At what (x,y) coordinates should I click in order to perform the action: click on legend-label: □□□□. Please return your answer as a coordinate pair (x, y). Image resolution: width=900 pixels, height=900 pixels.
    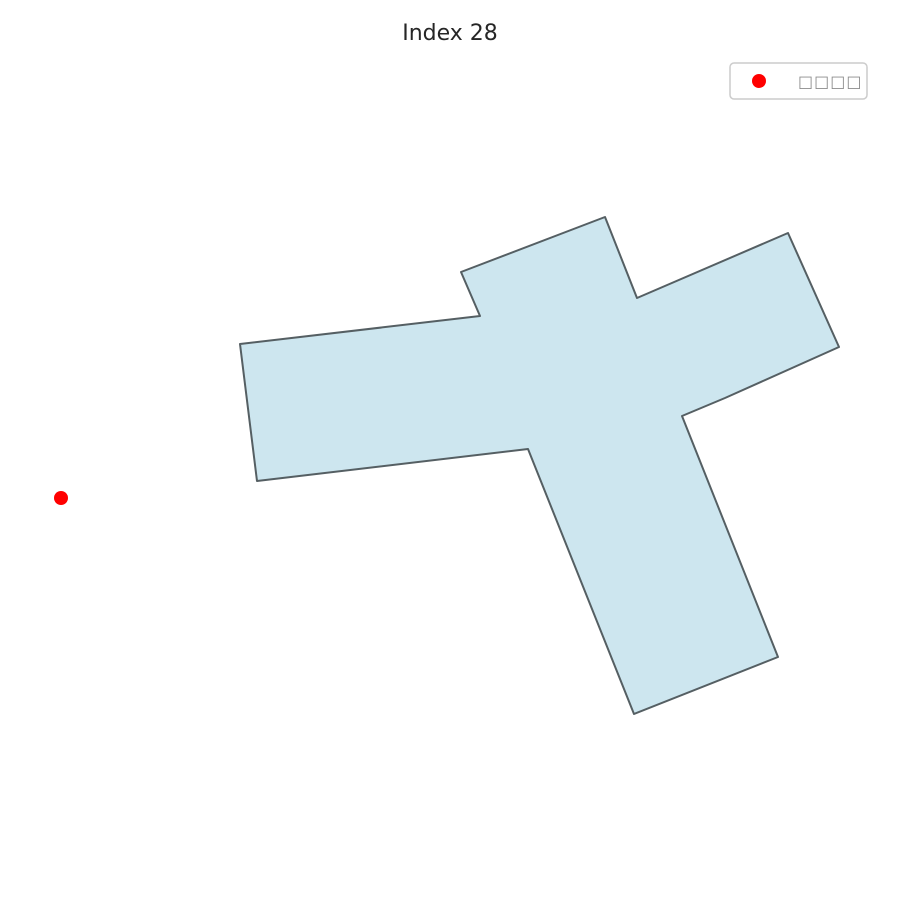
    Looking at the image, I should click on (830, 81).